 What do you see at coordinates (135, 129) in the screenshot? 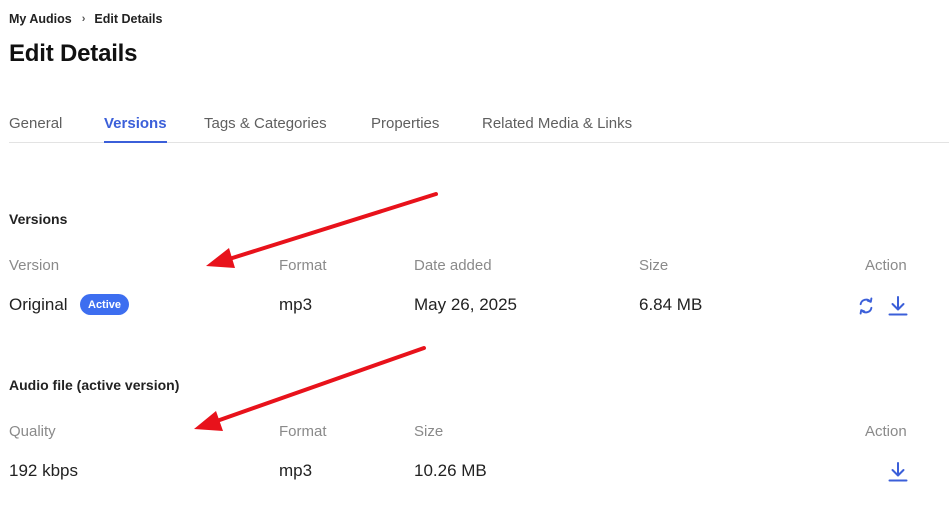
I see `tab-versions: Versions` at bounding box center [135, 129].